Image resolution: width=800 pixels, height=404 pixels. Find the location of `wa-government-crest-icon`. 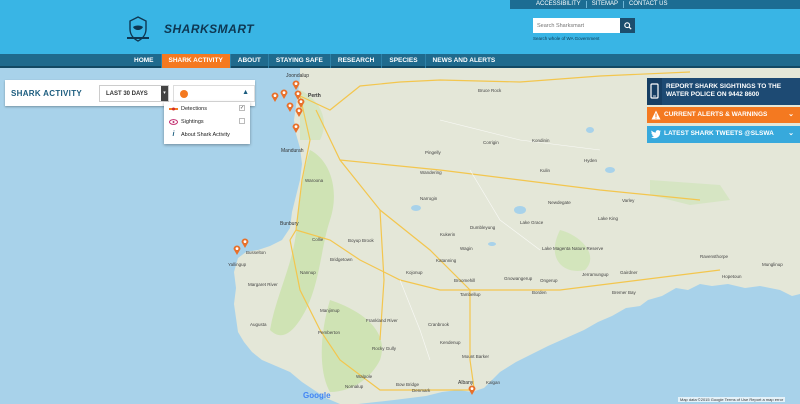

wa-government-crest-icon is located at coordinates (138, 29).